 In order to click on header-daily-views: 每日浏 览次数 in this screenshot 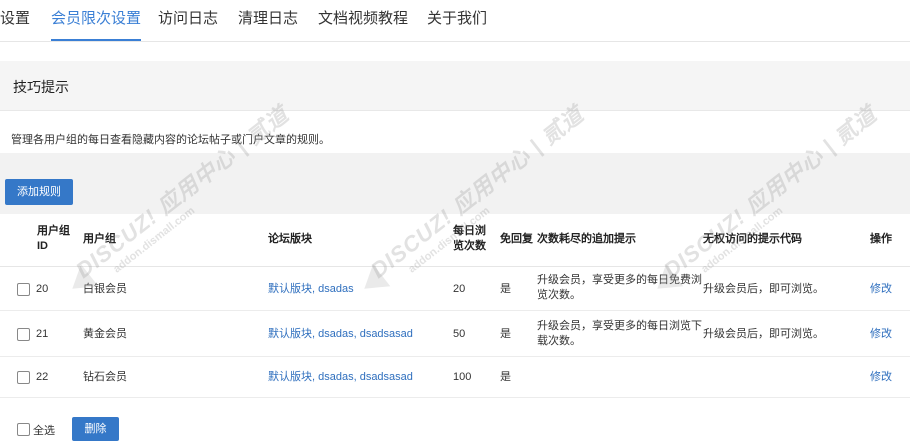, I will do `click(469, 239)`.